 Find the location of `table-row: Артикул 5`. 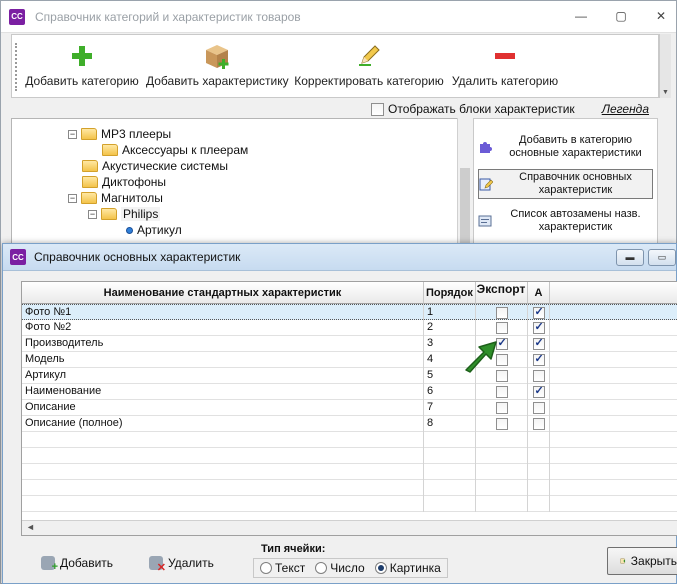

table-row: Артикул 5 is located at coordinates (349, 376).